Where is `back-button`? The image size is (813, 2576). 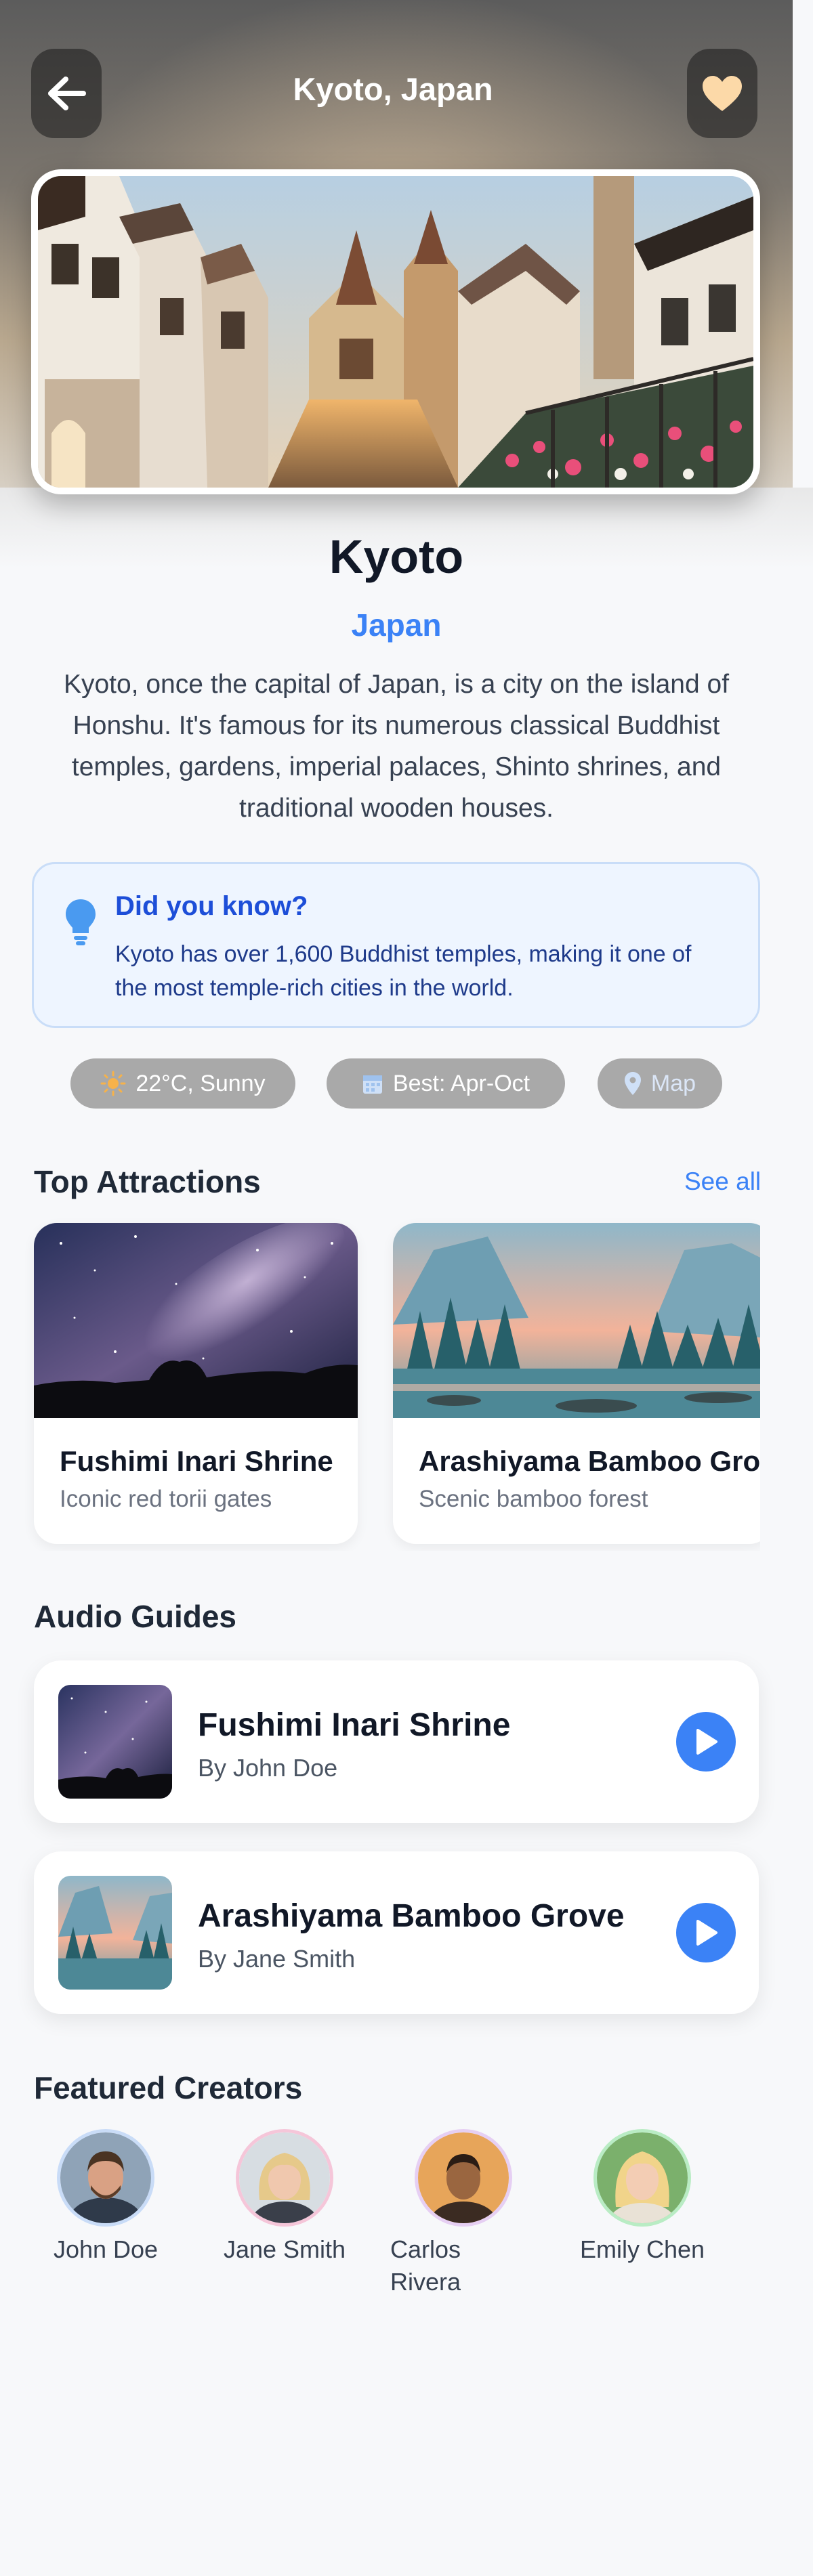
back-button is located at coordinates (66, 93).